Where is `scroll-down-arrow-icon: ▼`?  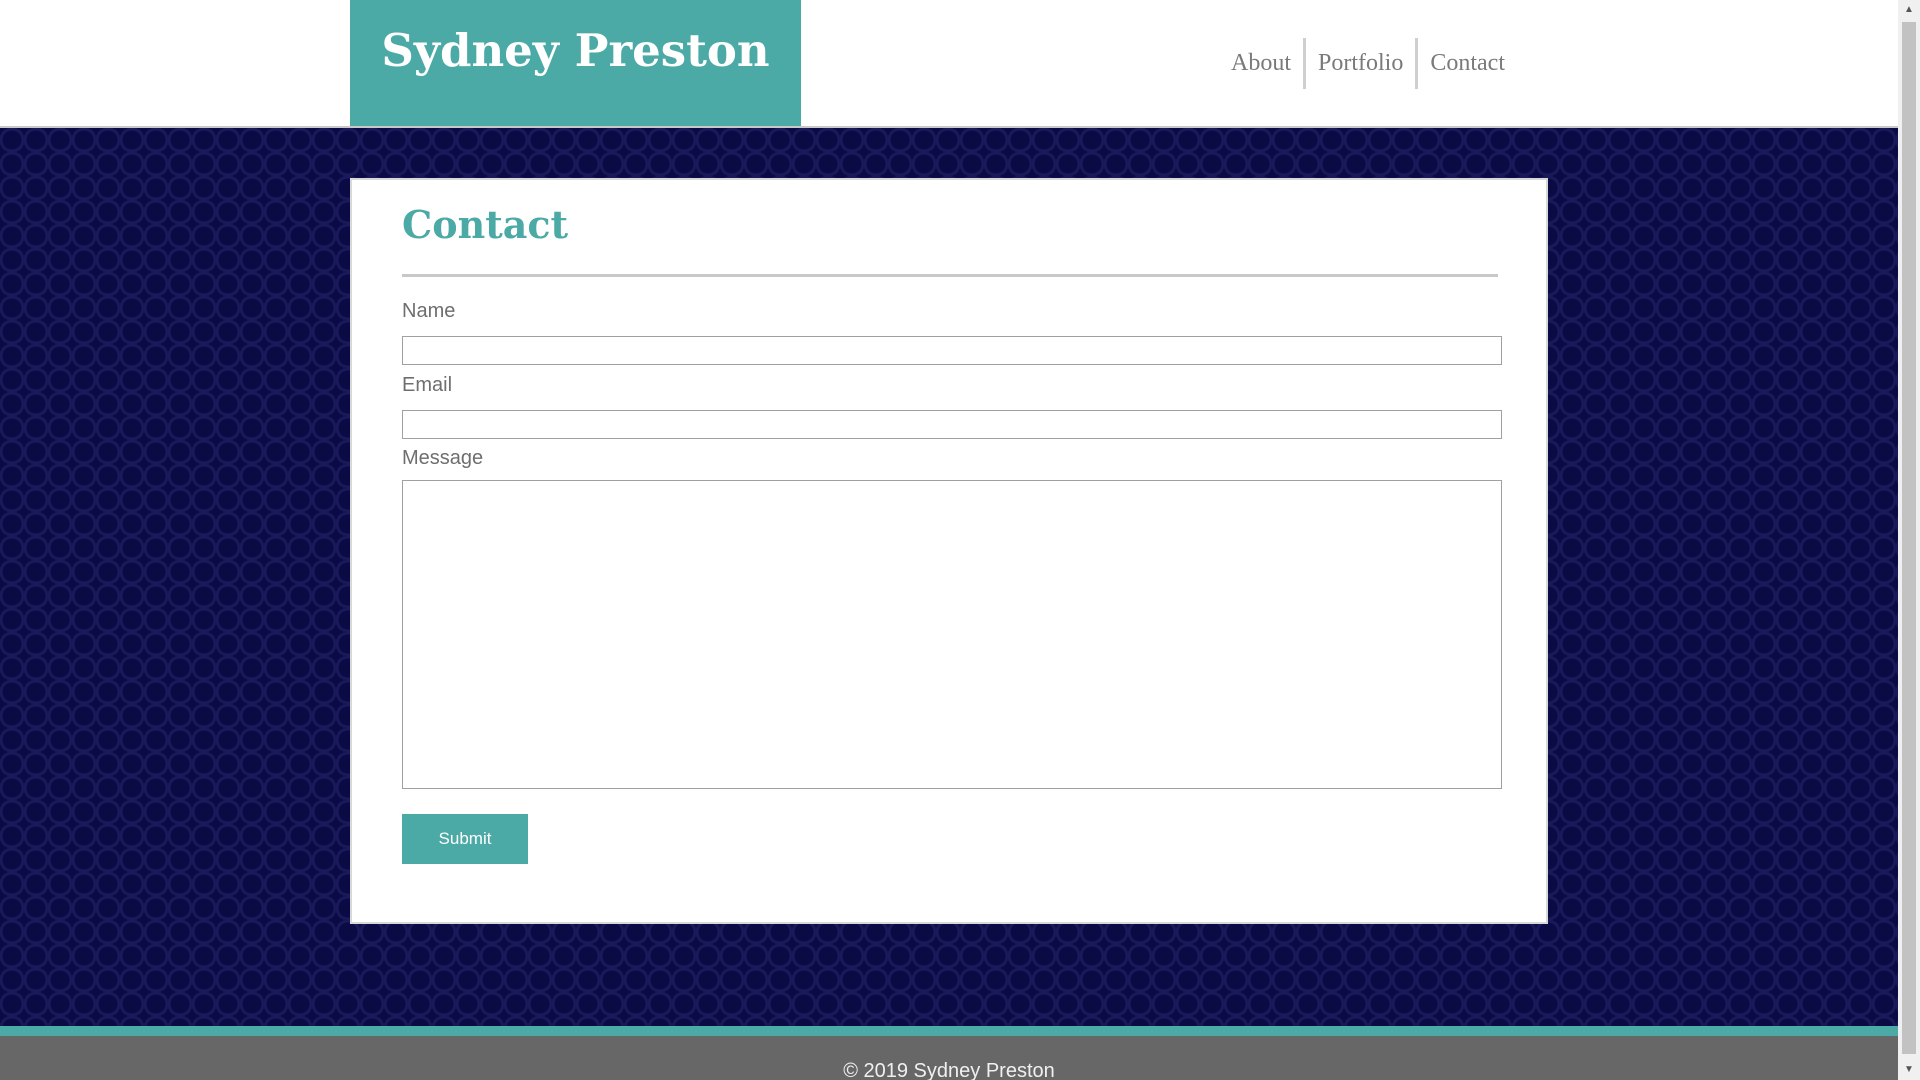
scroll-down-arrow-icon: ▼ is located at coordinates (1909, 1070).